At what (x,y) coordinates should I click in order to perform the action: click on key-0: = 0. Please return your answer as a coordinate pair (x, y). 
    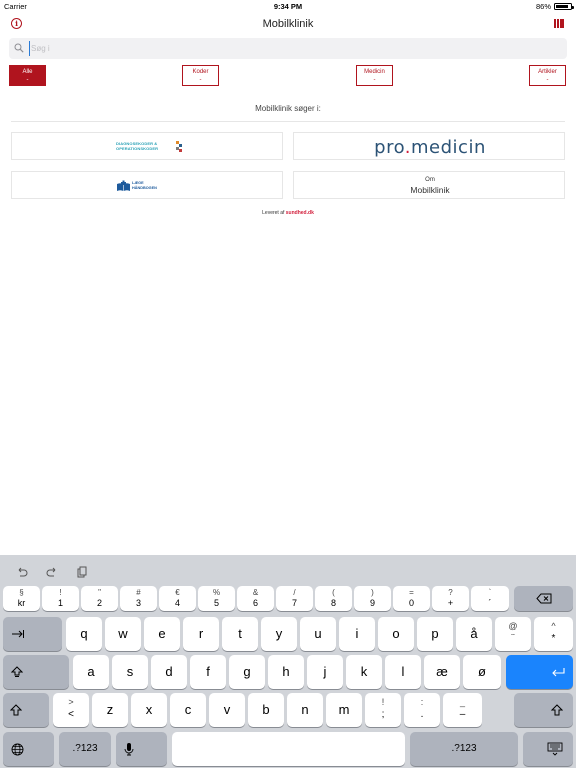
    Looking at the image, I should click on (411, 598).